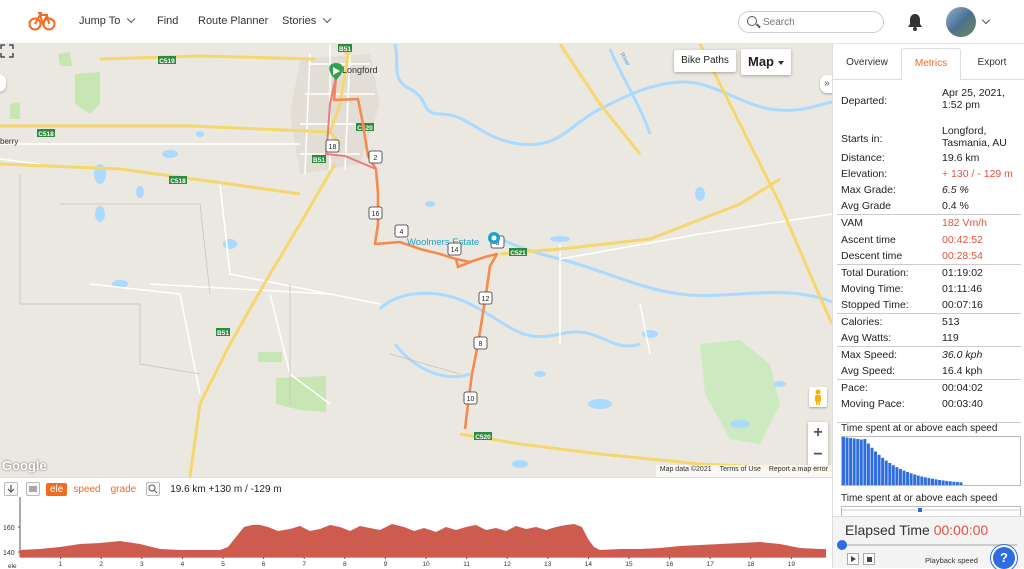 The width and height of the screenshot is (1024, 569). I want to click on x-tick-label: 12, so click(508, 564).